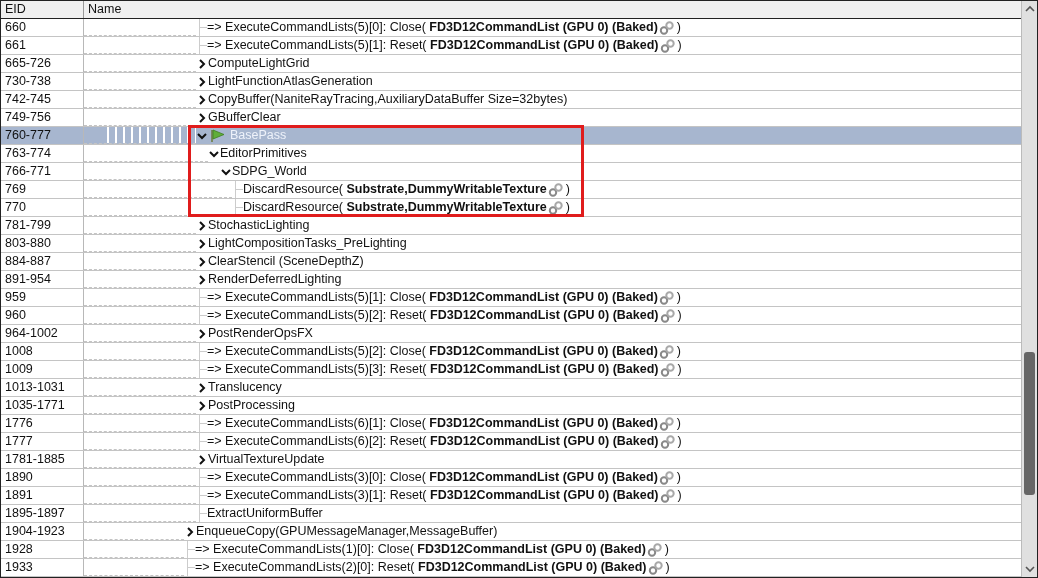 The width and height of the screenshot is (1038, 578). Describe the element at coordinates (511, 352) in the screenshot. I see `tree-row: 1008 => ExecuteCommandLists(5)[2]: Close( FD3D12CommandList (GPU 0) (Baked) )` at that location.